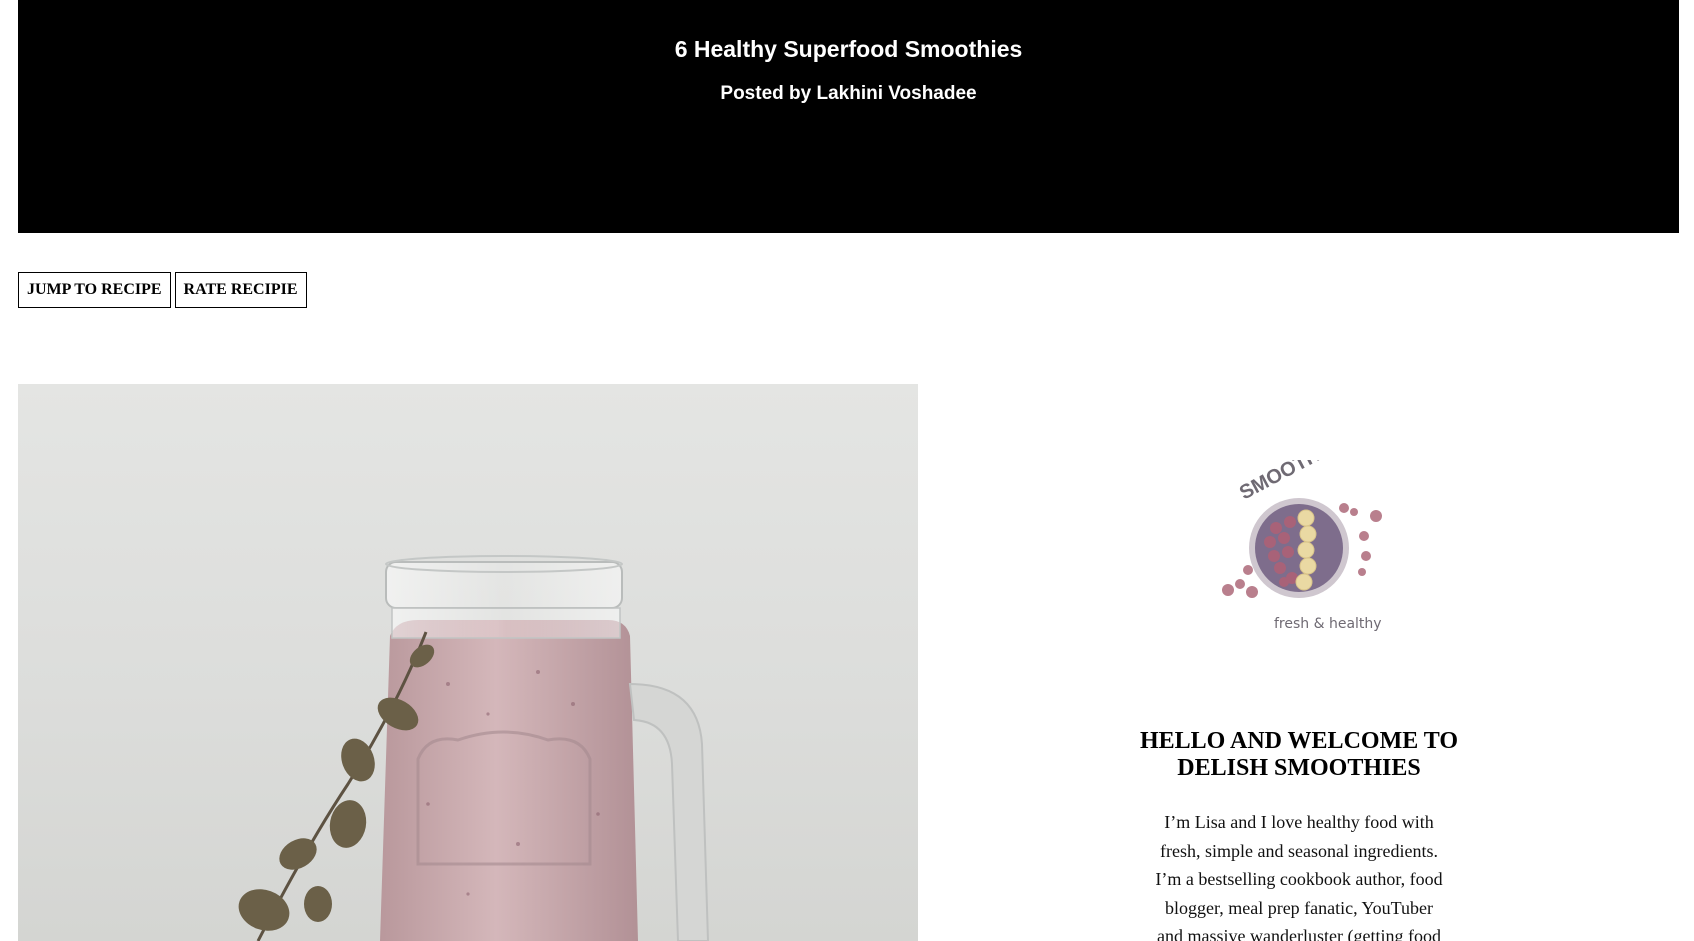  What do you see at coordinates (1299, 907) in the screenshot?
I see `bio-line: blogger, meal prep fanatic, YouTuber` at bounding box center [1299, 907].